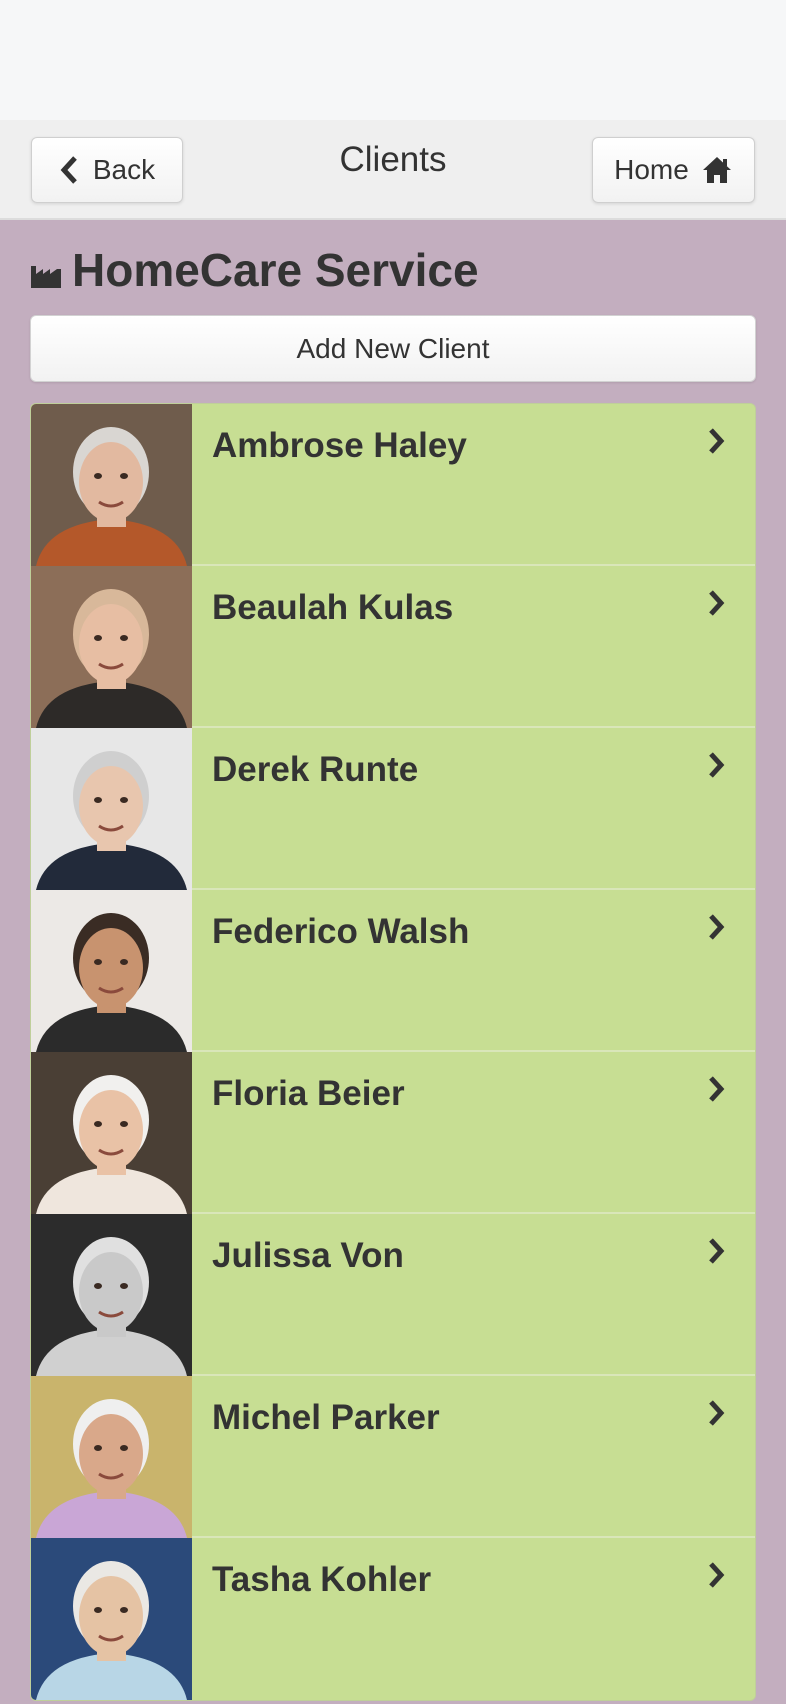 Image resolution: width=786 pixels, height=1704 pixels. Describe the element at coordinates (308, 1093) in the screenshot. I see `client-name: Floria Beier` at that location.